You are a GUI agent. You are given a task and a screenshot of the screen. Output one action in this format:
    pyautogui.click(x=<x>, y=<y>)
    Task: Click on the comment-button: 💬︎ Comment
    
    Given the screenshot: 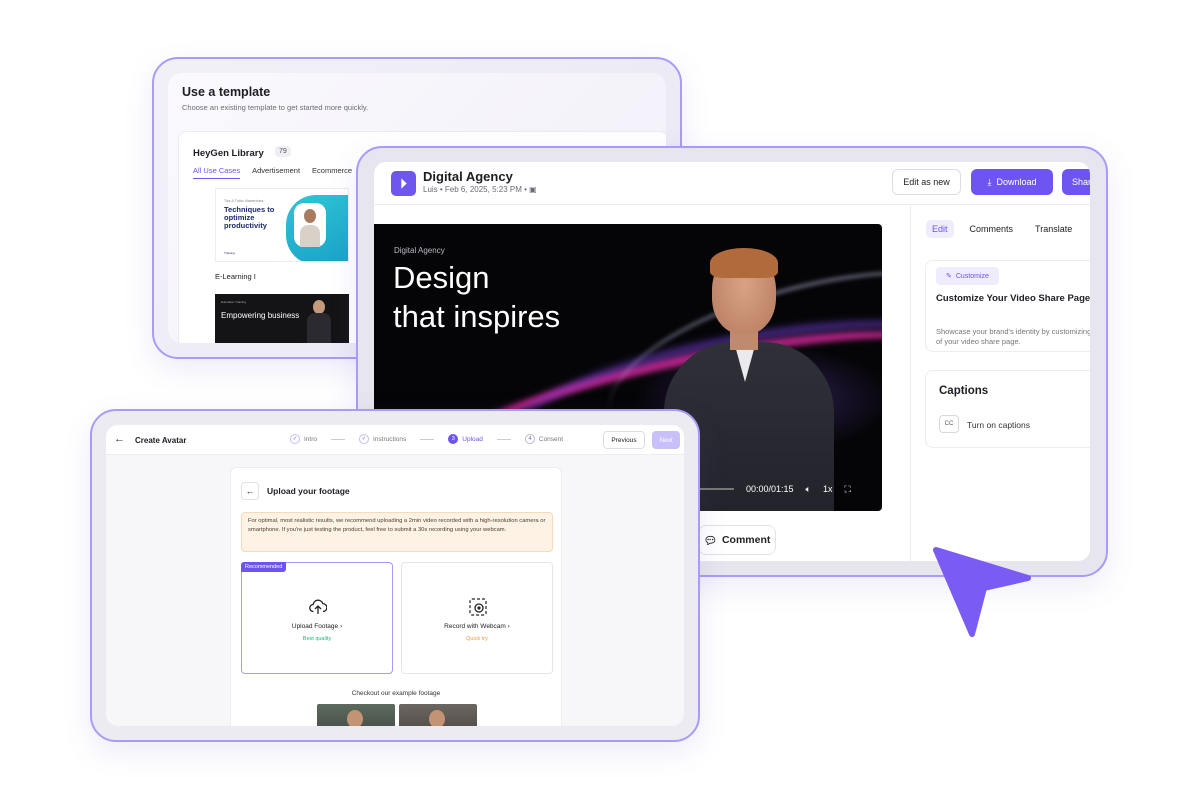 What is the action you would take?
    pyautogui.click(x=737, y=540)
    